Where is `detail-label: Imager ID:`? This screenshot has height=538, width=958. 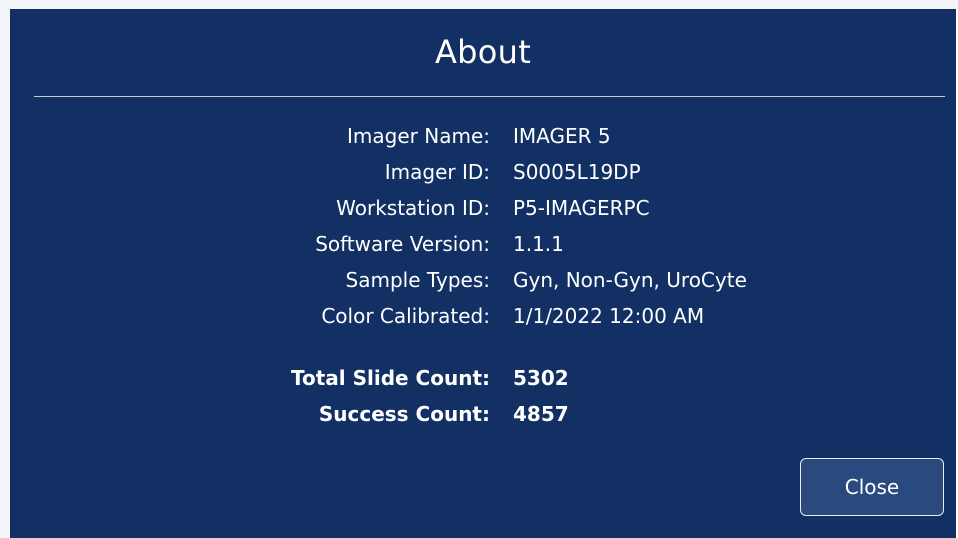 detail-label: Imager ID: is located at coordinates (437, 172).